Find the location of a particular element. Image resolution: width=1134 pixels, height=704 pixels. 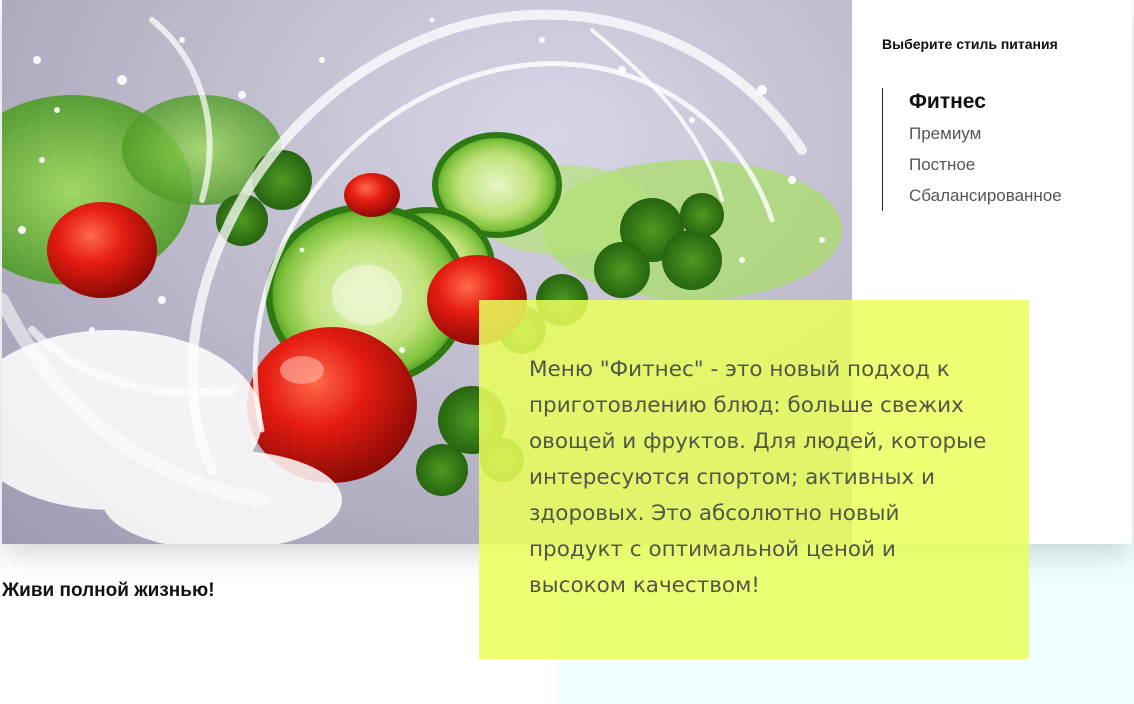

diet-style-fitness: Фитнес is located at coordinates (1015, 101).